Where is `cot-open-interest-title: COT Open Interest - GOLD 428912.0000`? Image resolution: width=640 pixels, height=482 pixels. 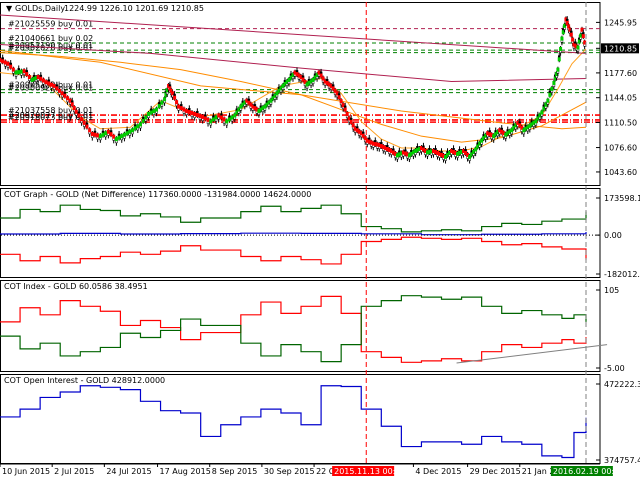 cot-open-interest-title: COT Open Interest - GOLD 428912.0000 is located at coordinates (84, 380).